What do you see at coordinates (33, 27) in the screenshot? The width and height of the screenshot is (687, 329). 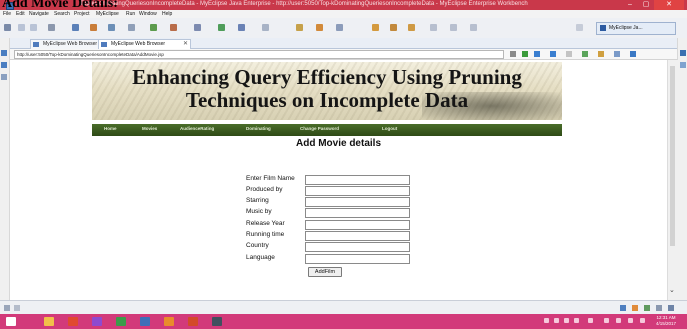 I see `save-all-icon` at bounding box center [33, 27].